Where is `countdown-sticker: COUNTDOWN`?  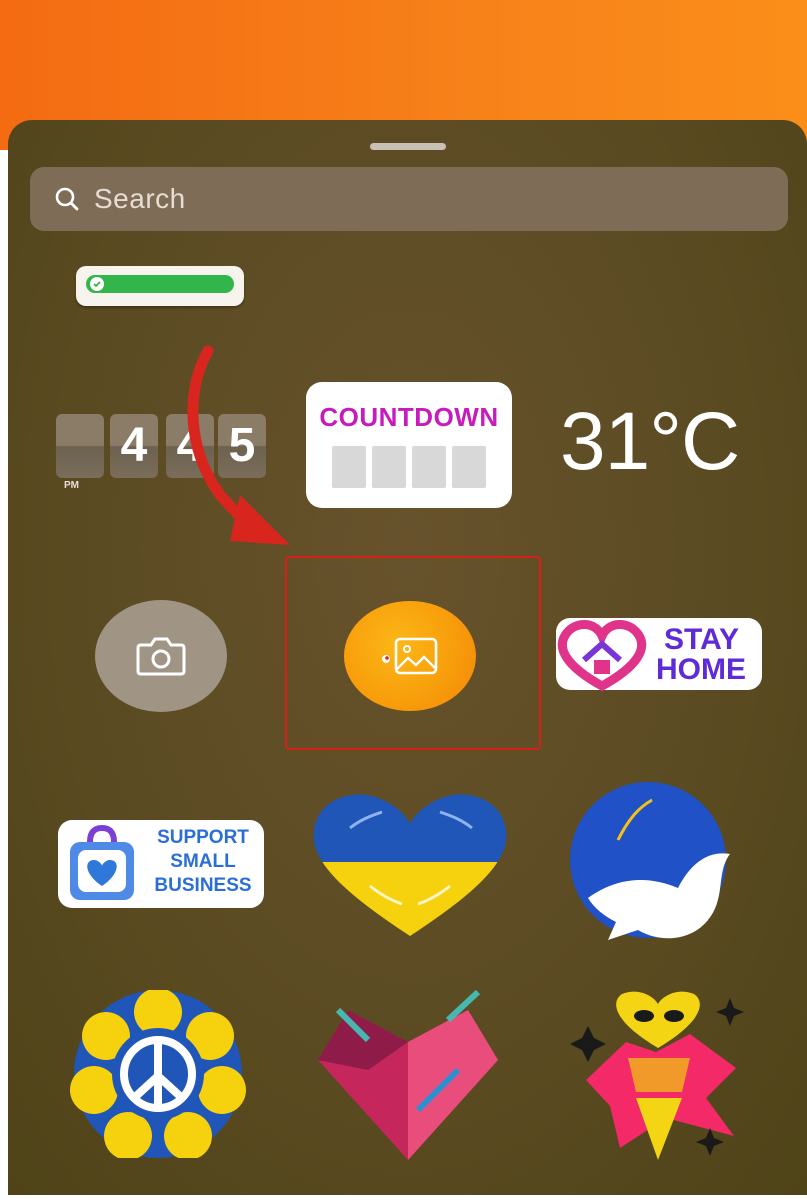 countdown-sticker: COUNTDOWN is located at coordinates (409, 445).